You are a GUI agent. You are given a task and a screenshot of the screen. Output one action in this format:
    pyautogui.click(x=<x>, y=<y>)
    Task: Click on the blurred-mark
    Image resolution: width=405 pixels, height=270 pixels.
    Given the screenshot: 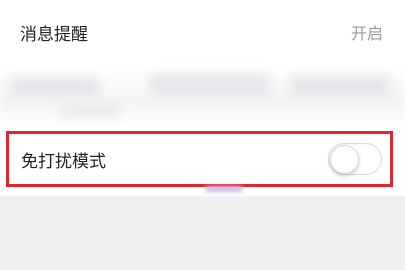 What is the action you would take?
    pyautogui.click(x=224, y=189)
    